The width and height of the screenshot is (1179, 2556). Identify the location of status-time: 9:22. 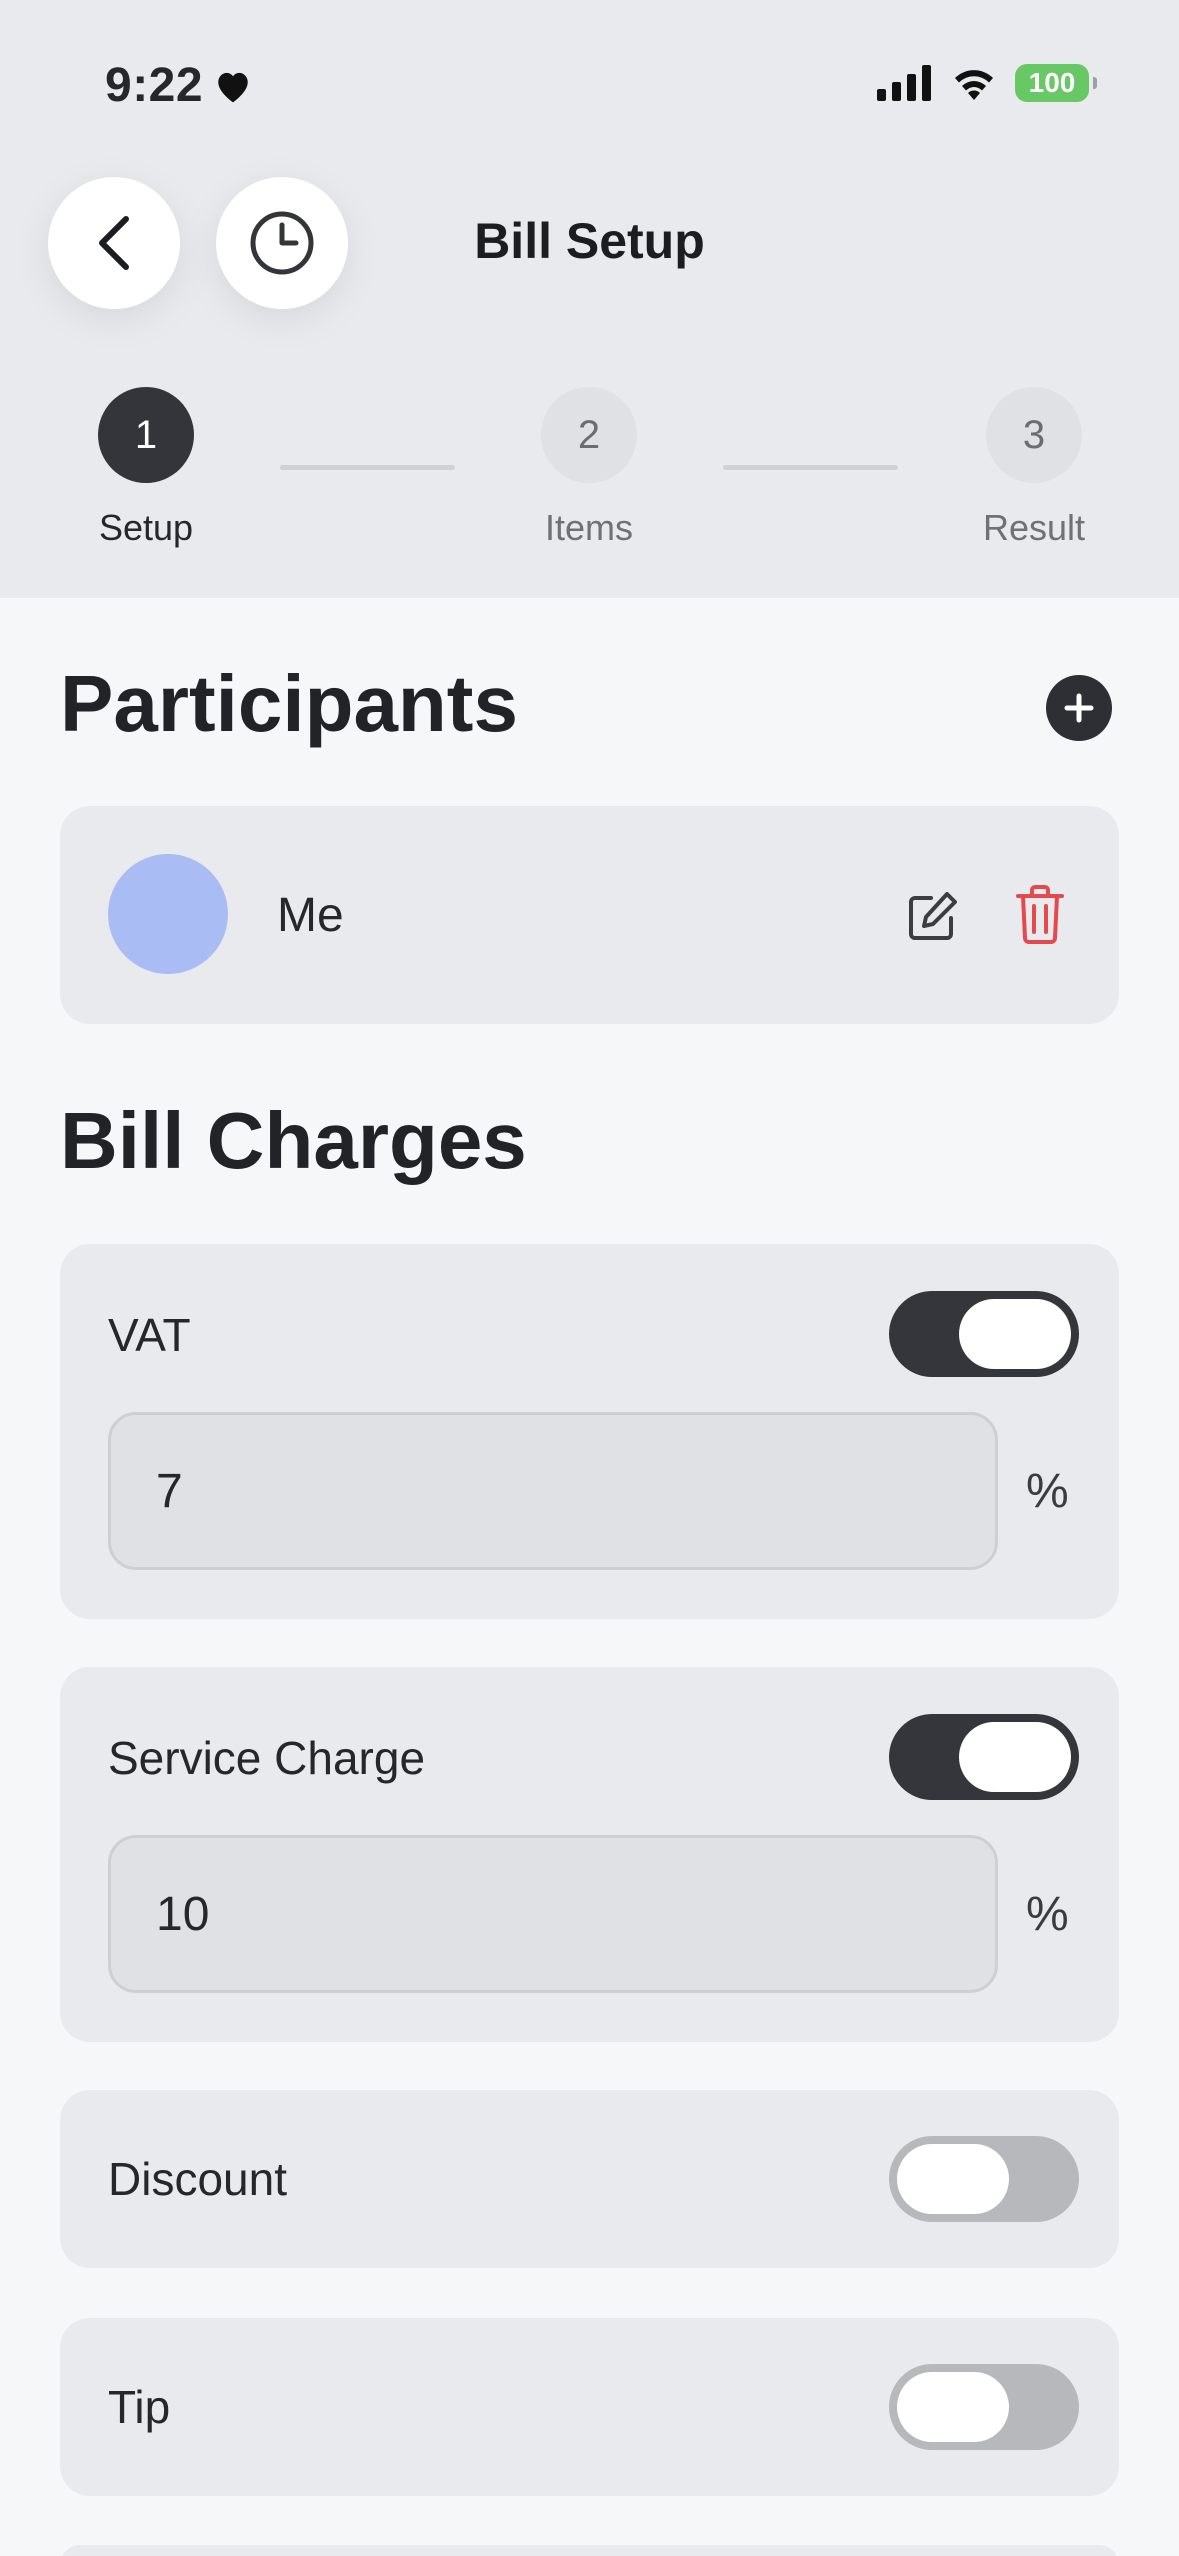
(179, 85).